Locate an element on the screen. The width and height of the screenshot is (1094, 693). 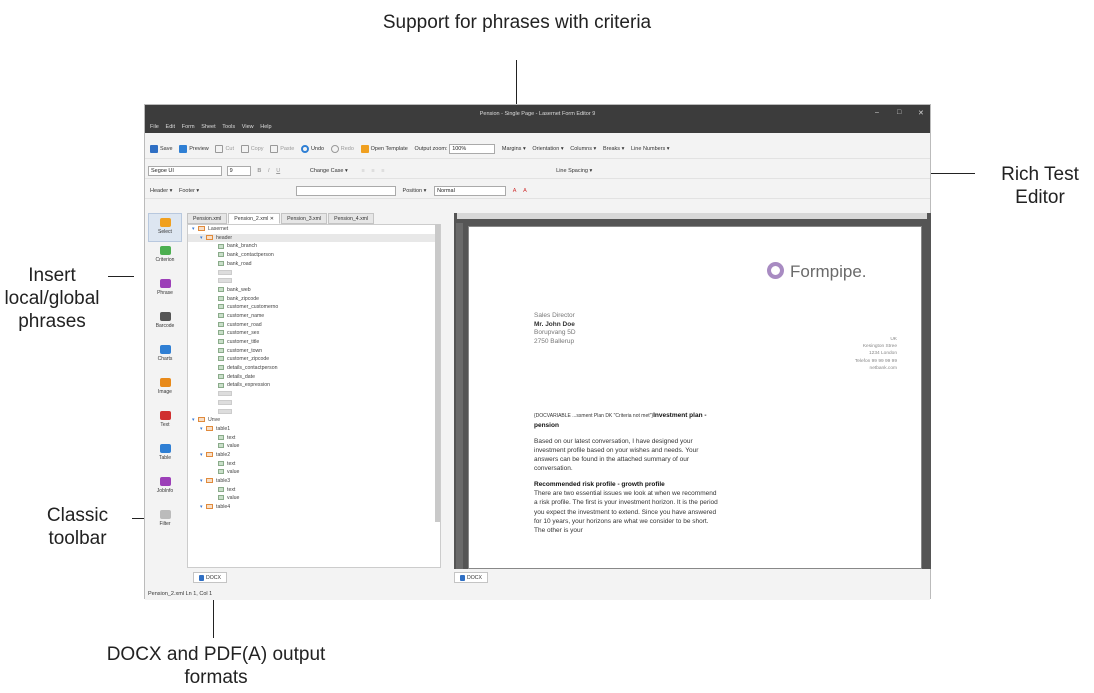
field-select is located at coordinates (345, 191).